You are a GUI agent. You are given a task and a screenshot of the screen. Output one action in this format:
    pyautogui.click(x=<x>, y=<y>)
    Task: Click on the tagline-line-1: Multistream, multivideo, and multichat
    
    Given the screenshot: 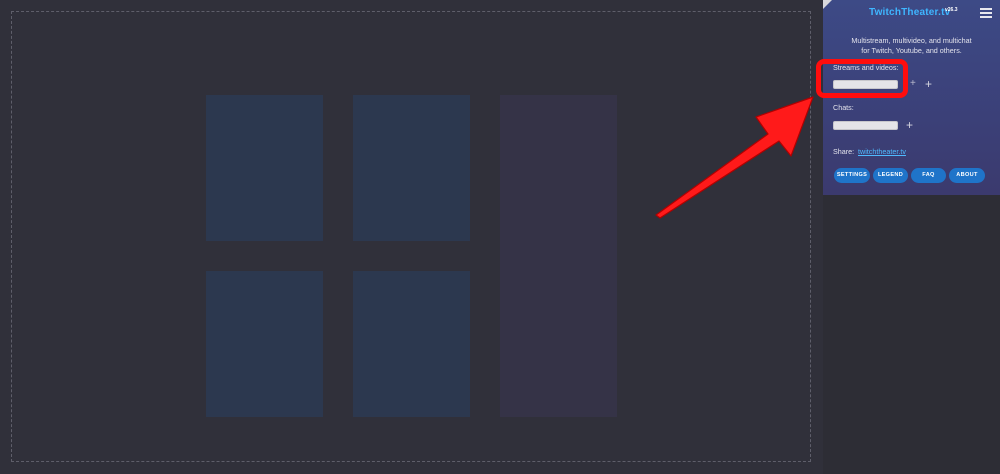 What is the action you would take?
    pyautogui.click(x=911, y=40)
    